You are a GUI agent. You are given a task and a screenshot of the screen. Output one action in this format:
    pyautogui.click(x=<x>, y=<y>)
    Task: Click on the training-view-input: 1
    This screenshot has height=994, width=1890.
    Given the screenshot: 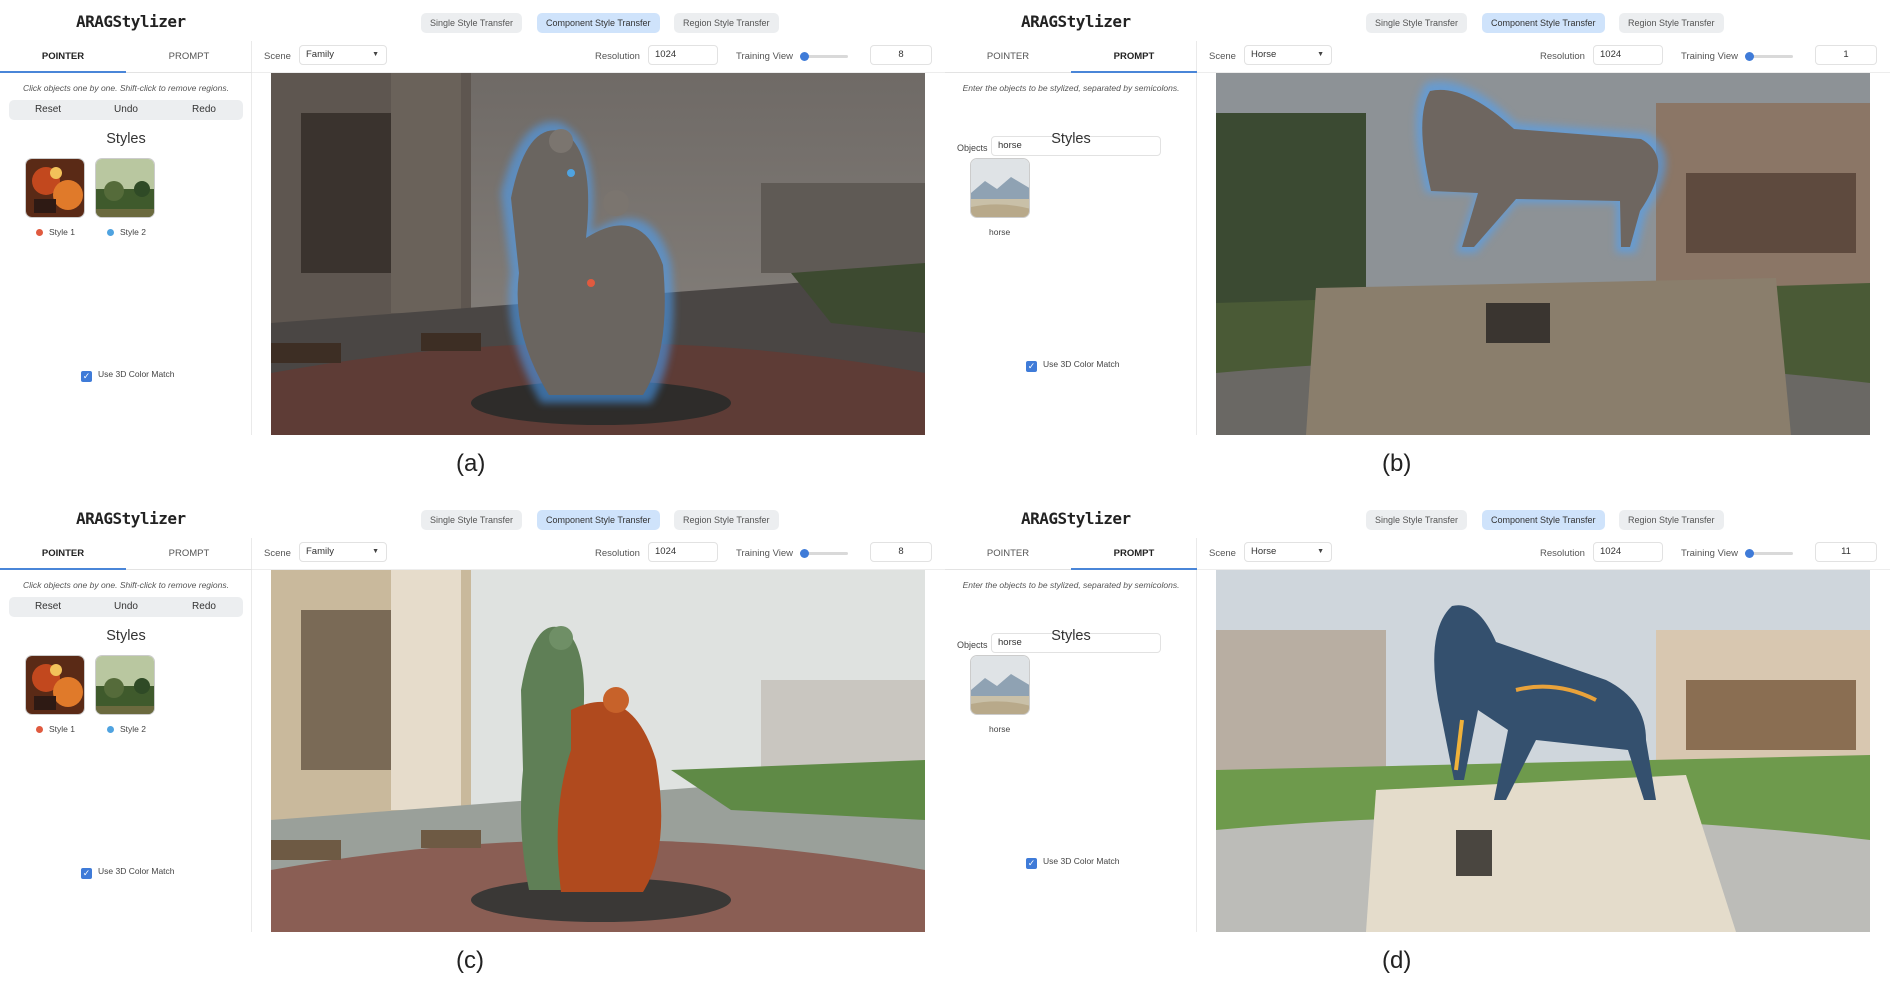 What is the action you would take?
    pyautogui.click(x=1846, y=55)
    